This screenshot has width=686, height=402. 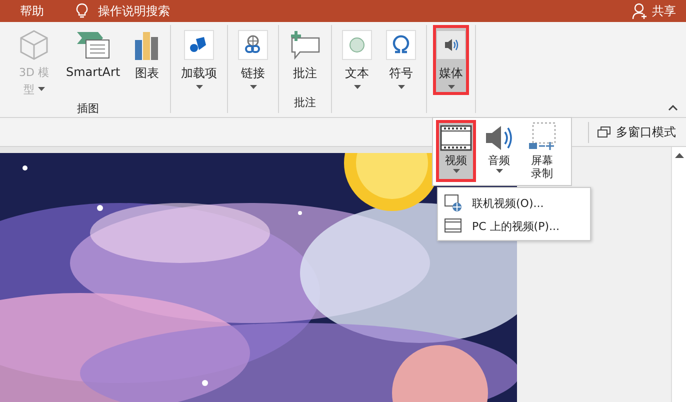 I want to click on ribbon-button: 屏幕录制, so click(x=542, y=151).